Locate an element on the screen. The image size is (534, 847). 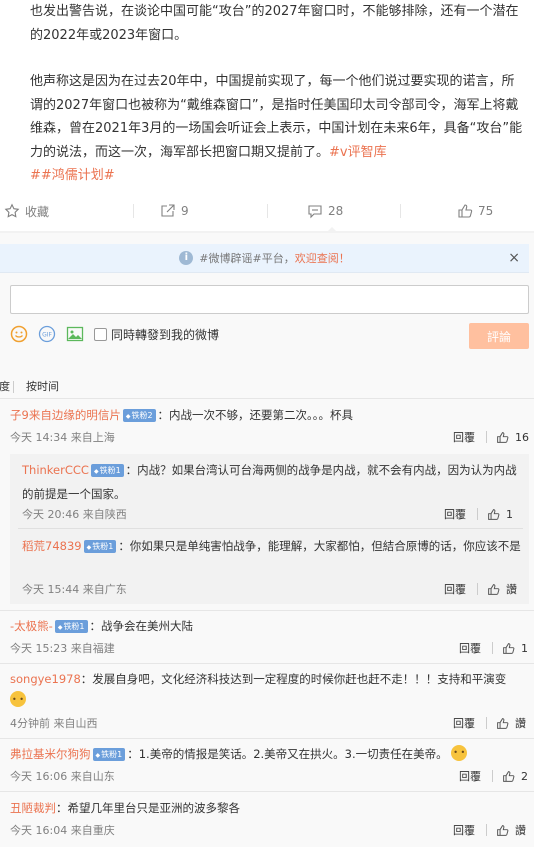
comment-meta: 今天 15:23 来自福建 is located at coordinates (62, 648).